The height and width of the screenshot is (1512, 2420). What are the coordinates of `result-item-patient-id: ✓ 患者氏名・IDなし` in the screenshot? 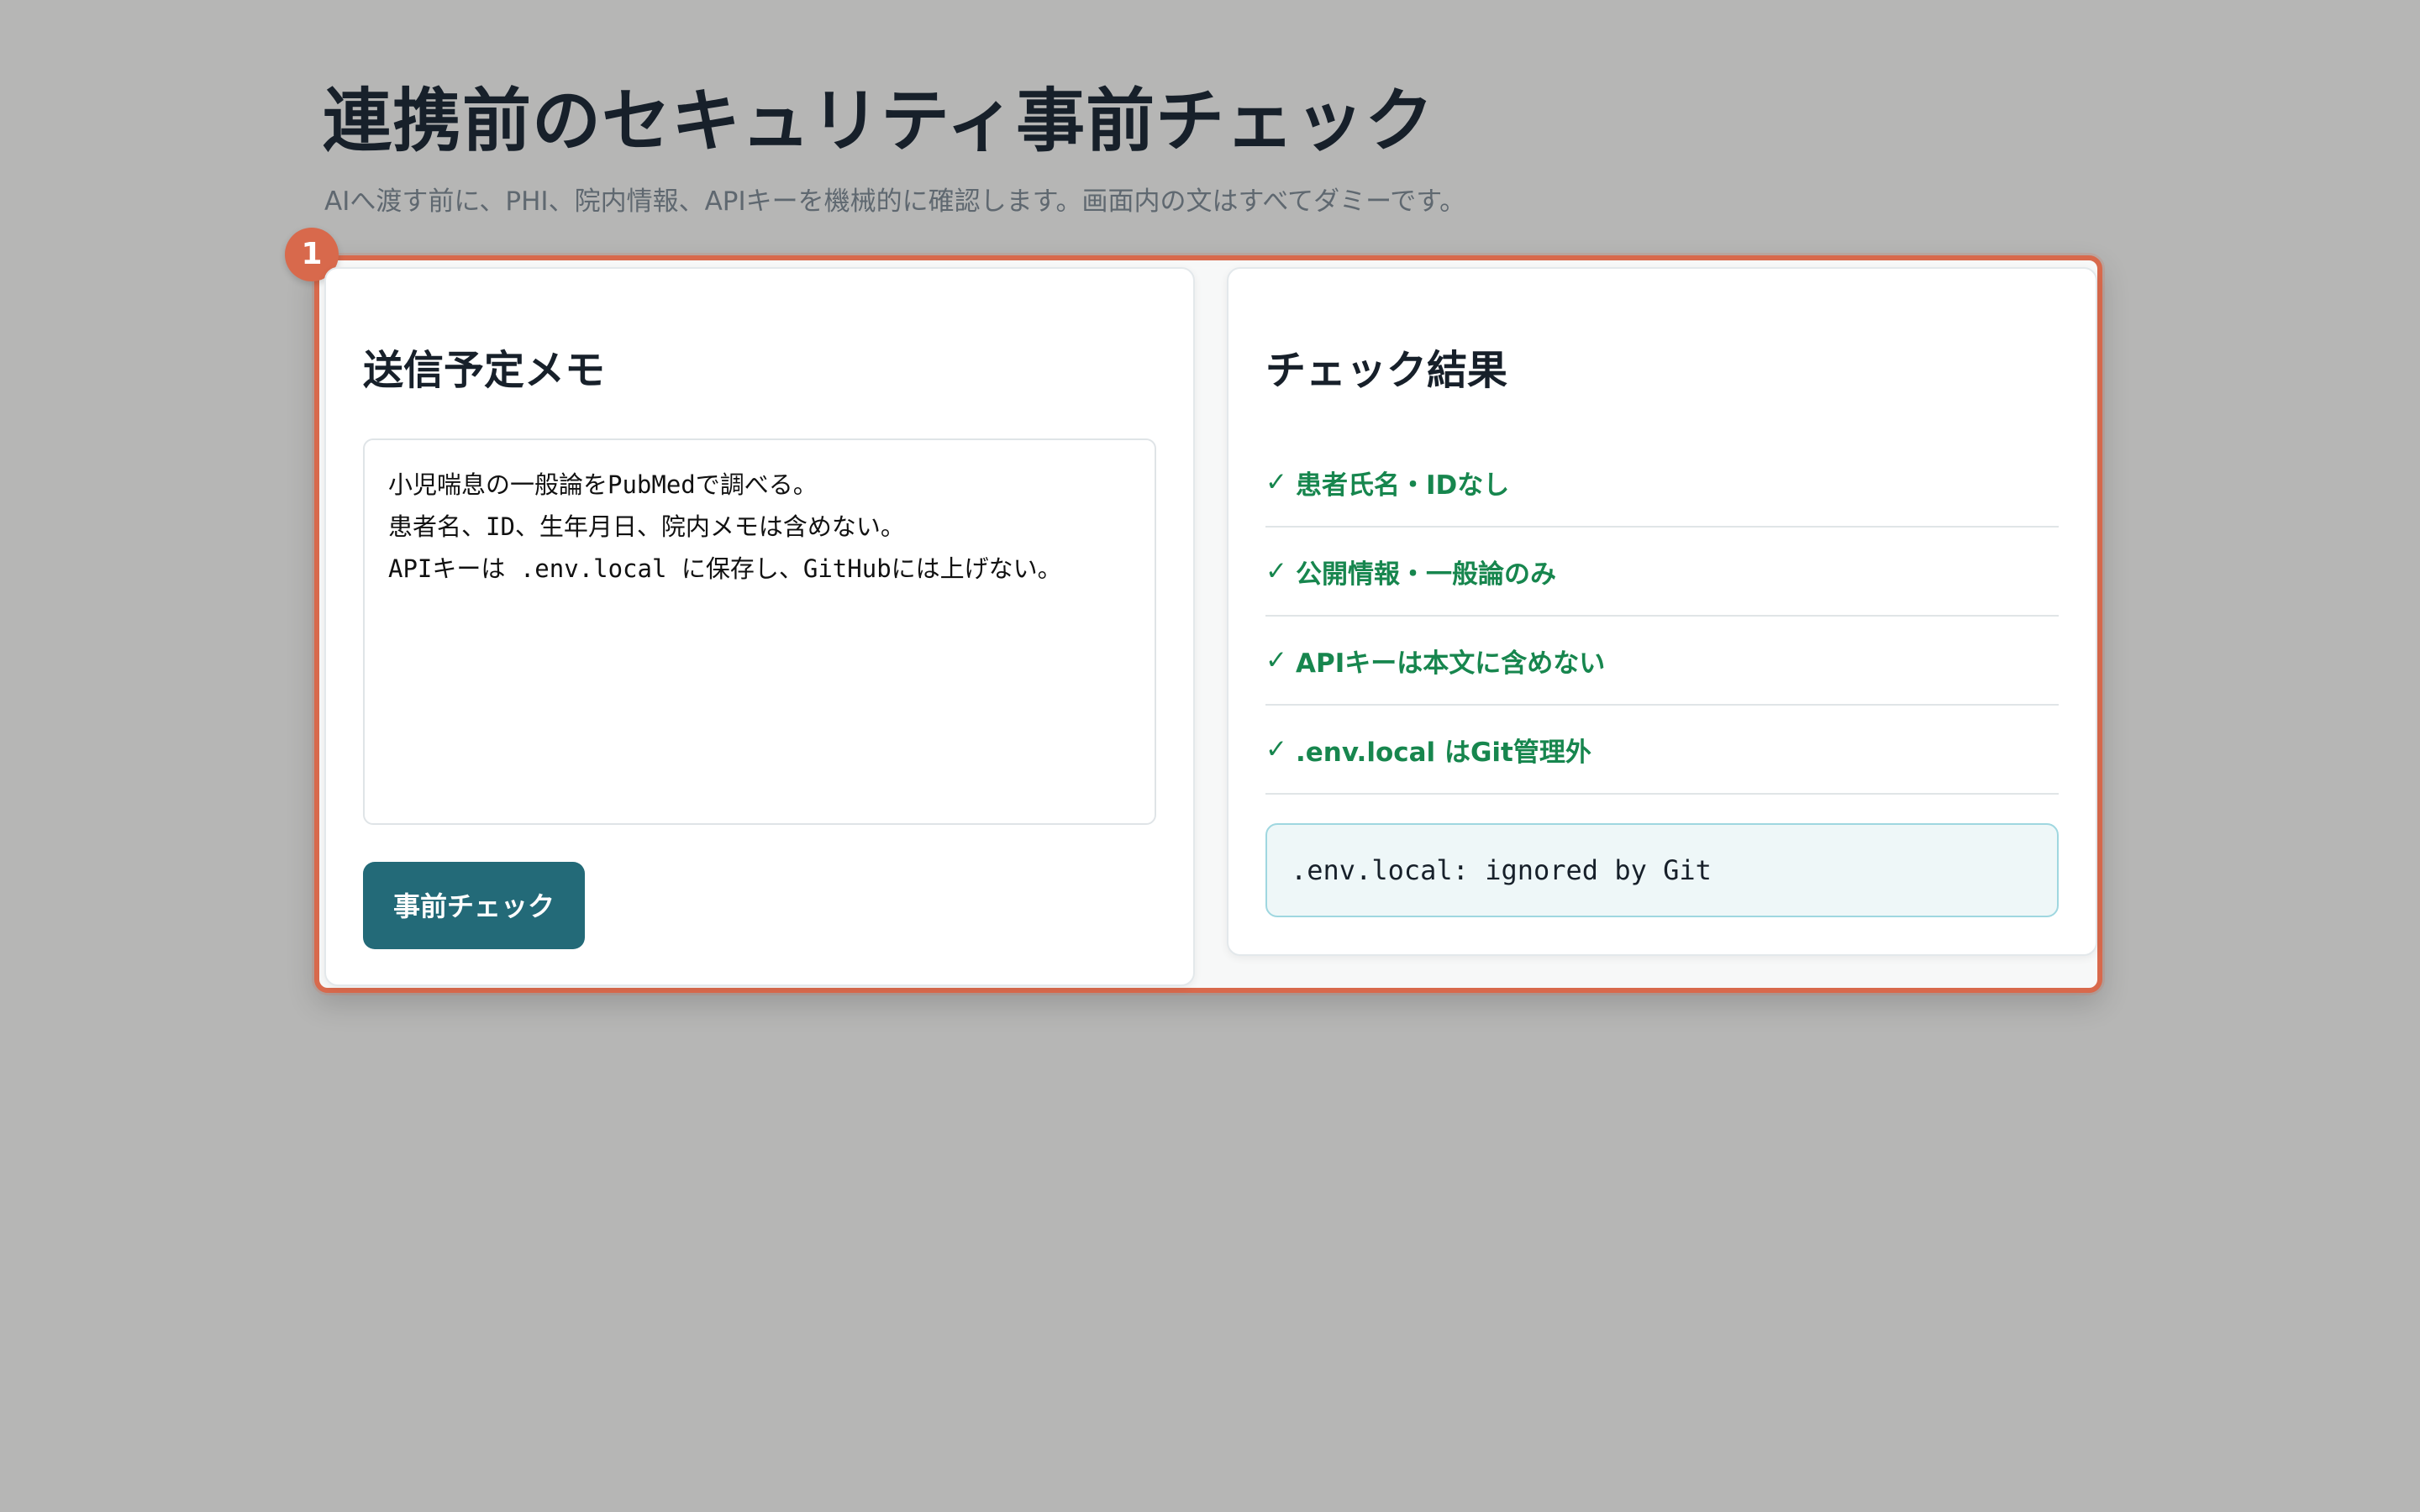 It's located at (1662, 483).